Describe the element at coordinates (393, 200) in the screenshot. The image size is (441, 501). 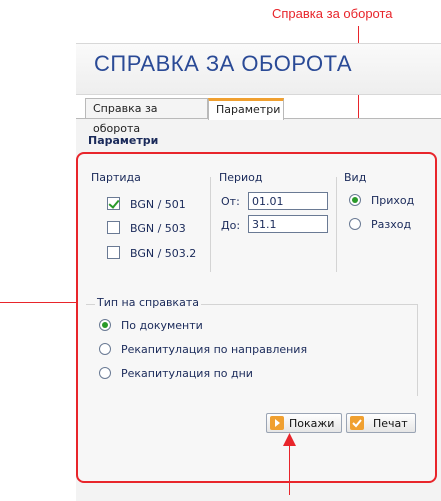
I see `vid-label-prihod: Приход` at that location.